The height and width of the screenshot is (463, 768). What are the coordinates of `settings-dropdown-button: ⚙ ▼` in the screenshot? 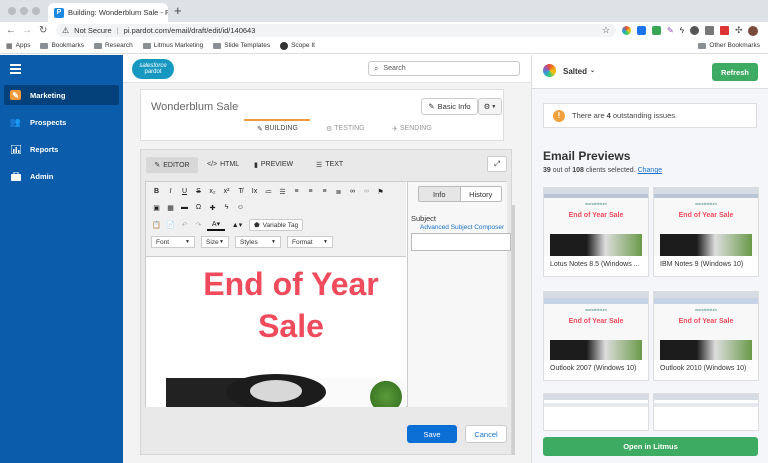 It's located at (490, 106).